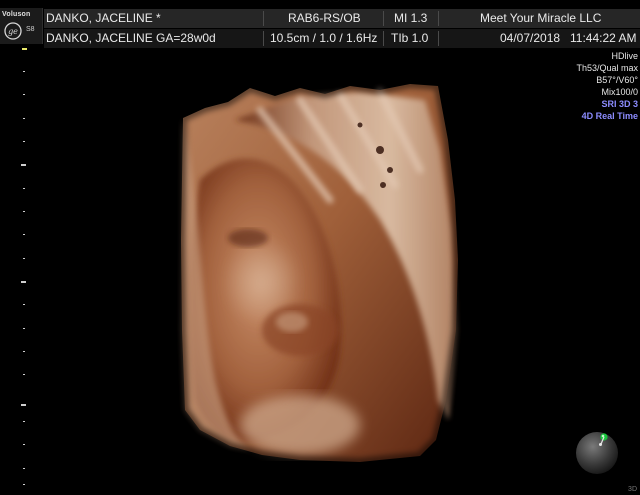  Describe the element at coordinates (324, 38) in the screenshot. I see `depth-frequency: 10.5cm / 1.0 / 1.6Hz` at that location.